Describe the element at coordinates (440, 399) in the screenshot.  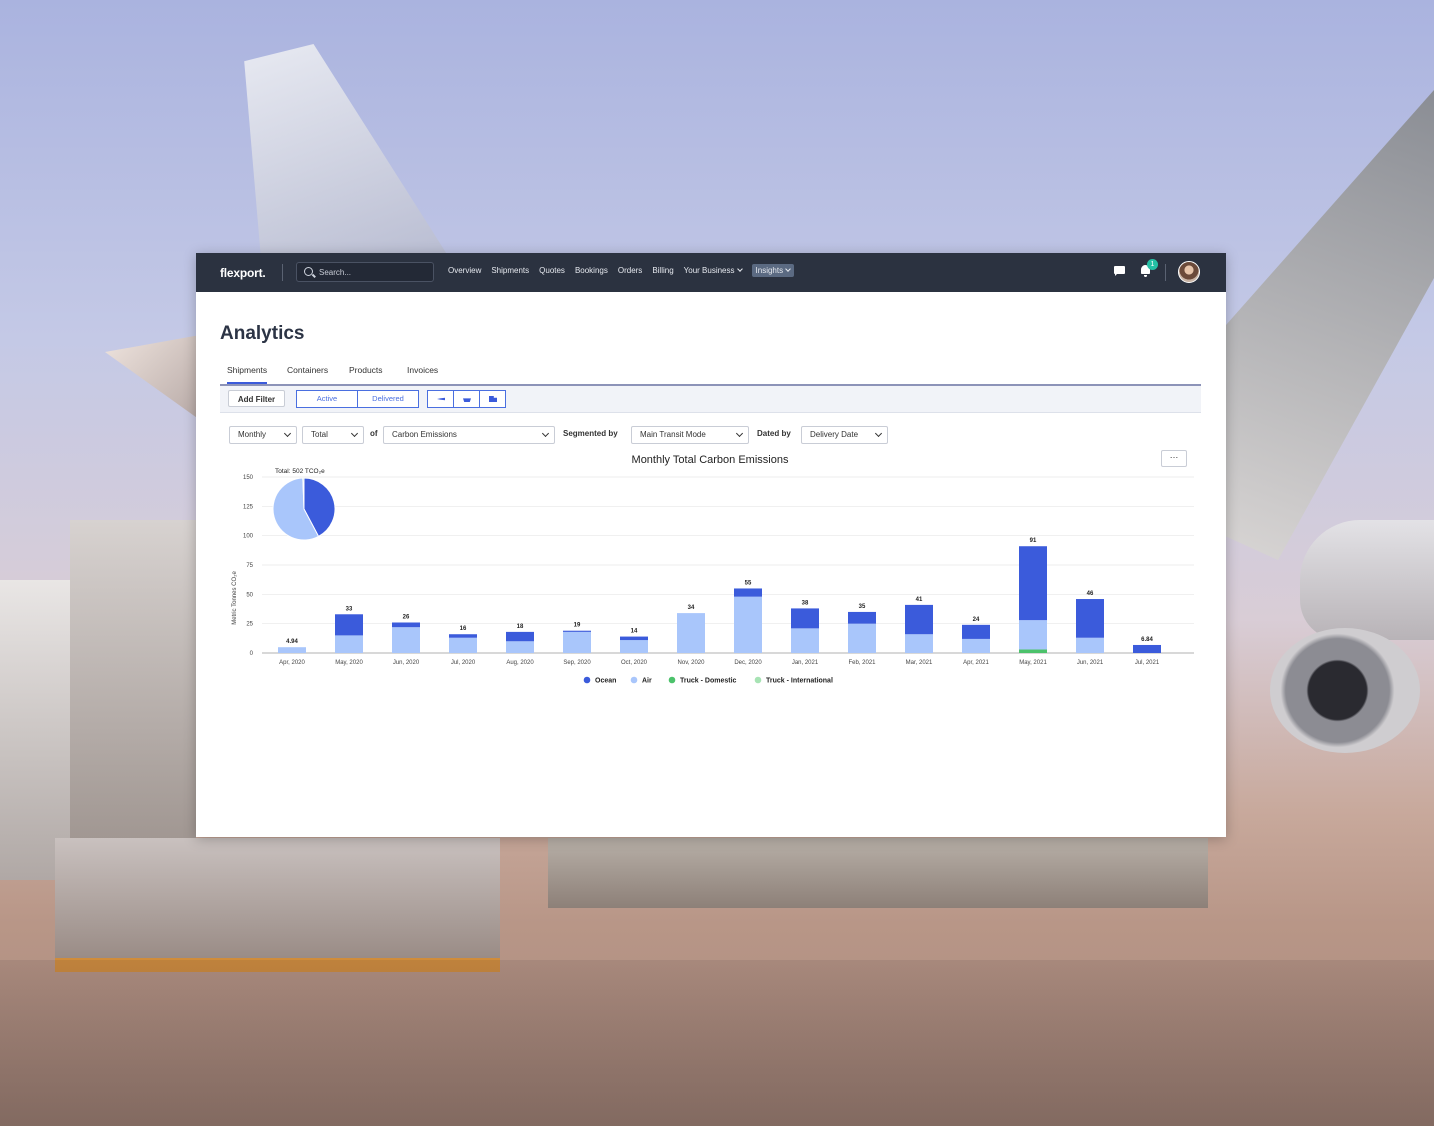
I see `mode-air-button` at that location.